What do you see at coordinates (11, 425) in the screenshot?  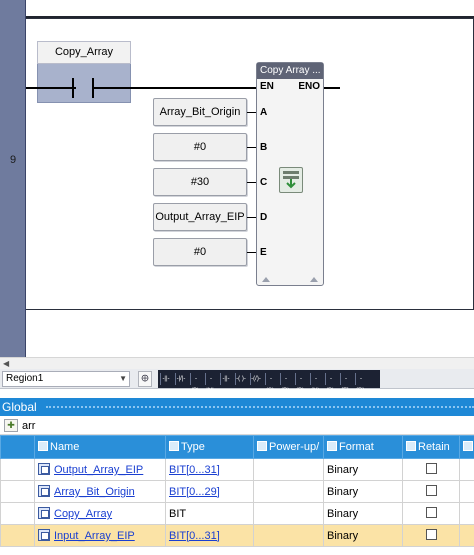 I see `filter-icon: ✚` at bounding box center [11, 425].